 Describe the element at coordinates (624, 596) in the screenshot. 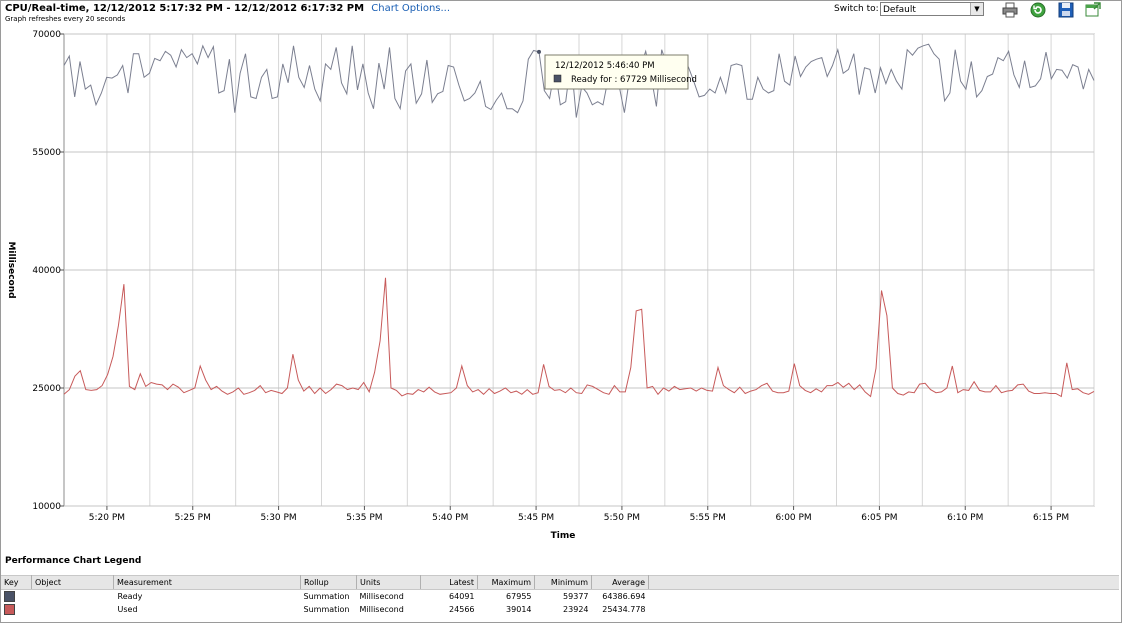

I see `legend-average: 64386.694` at that location.